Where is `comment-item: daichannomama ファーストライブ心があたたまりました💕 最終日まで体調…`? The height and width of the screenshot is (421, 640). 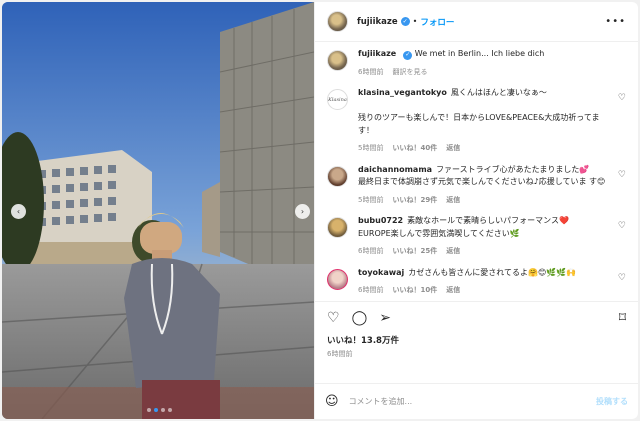
comment-item: daichannomama ファーストライブ心があたたまりました💕 最終日まで体調… is located at coordinates (476, 185).